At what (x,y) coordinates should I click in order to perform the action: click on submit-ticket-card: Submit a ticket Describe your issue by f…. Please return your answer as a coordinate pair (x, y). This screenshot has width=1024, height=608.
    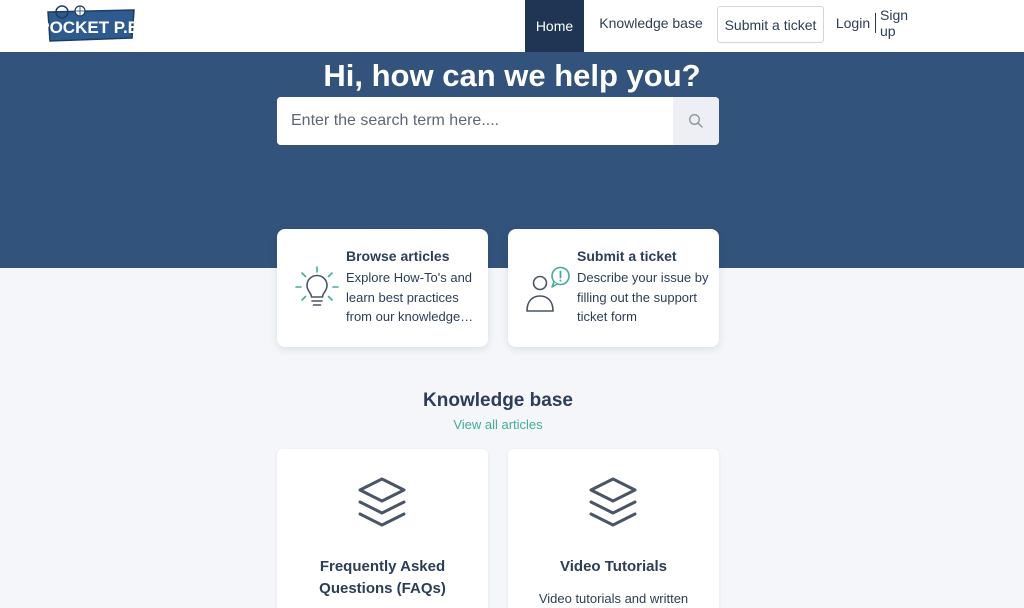
    Looking at the image, I should click on (613, 288).